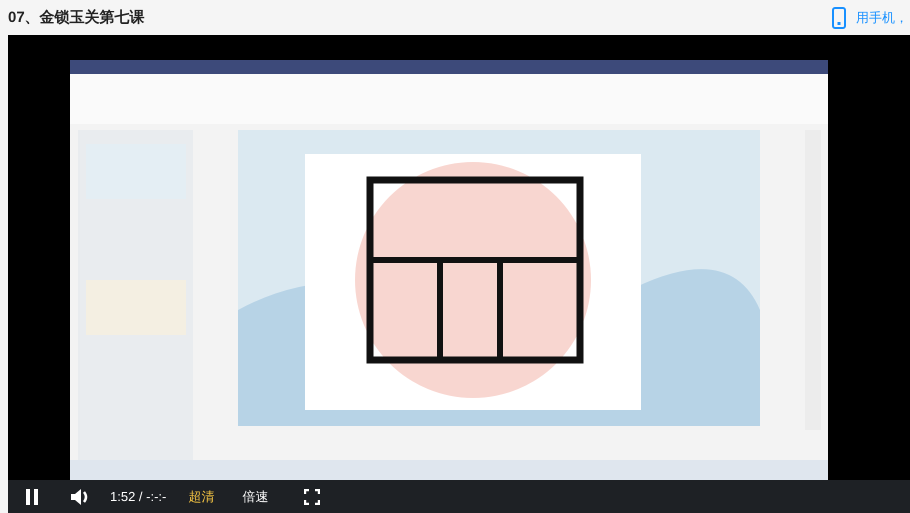 Image resolution: width=910 pixels, height=513 pixels. Describe the element at coordinates (201, 497) in the screenshot. I see `quality-button: 超清` at that location.